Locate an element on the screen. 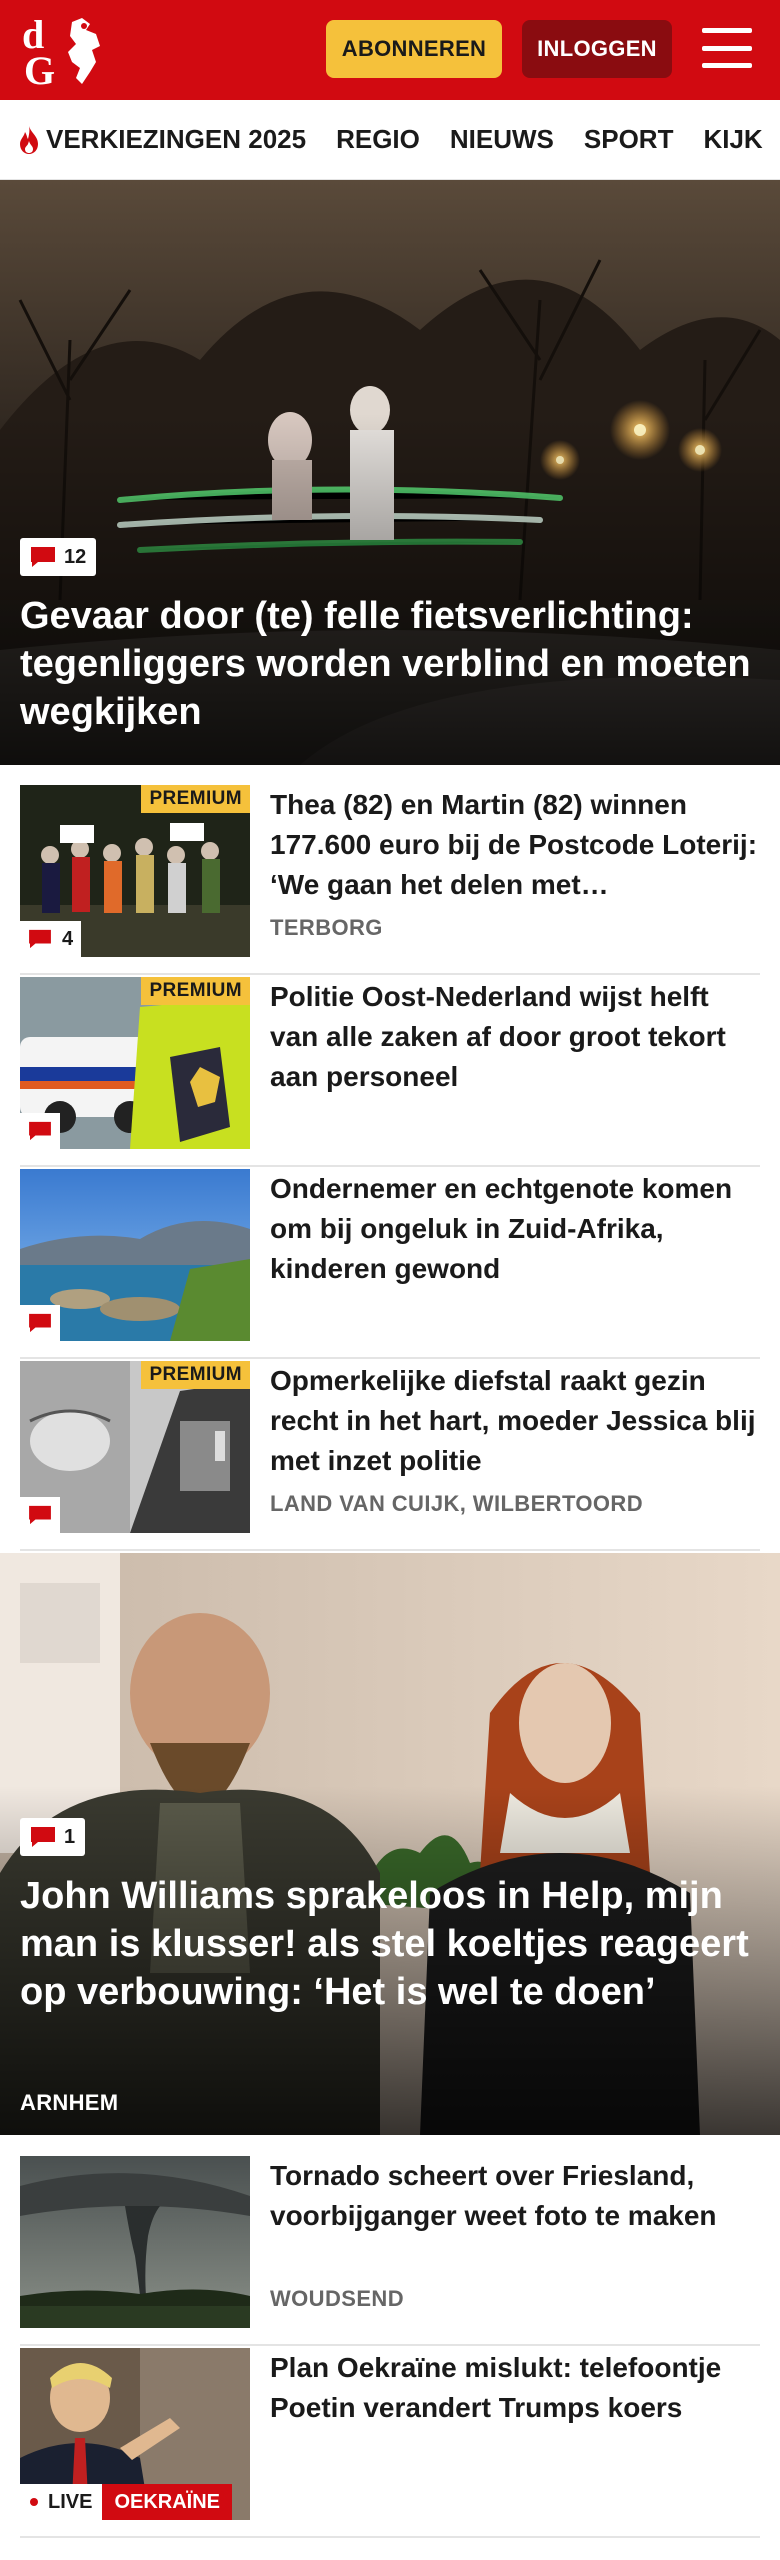 The height and width of the screenshot is (2560, 780). topic-tag: OEKRAÏNE is located at coordinates (167, 2502).